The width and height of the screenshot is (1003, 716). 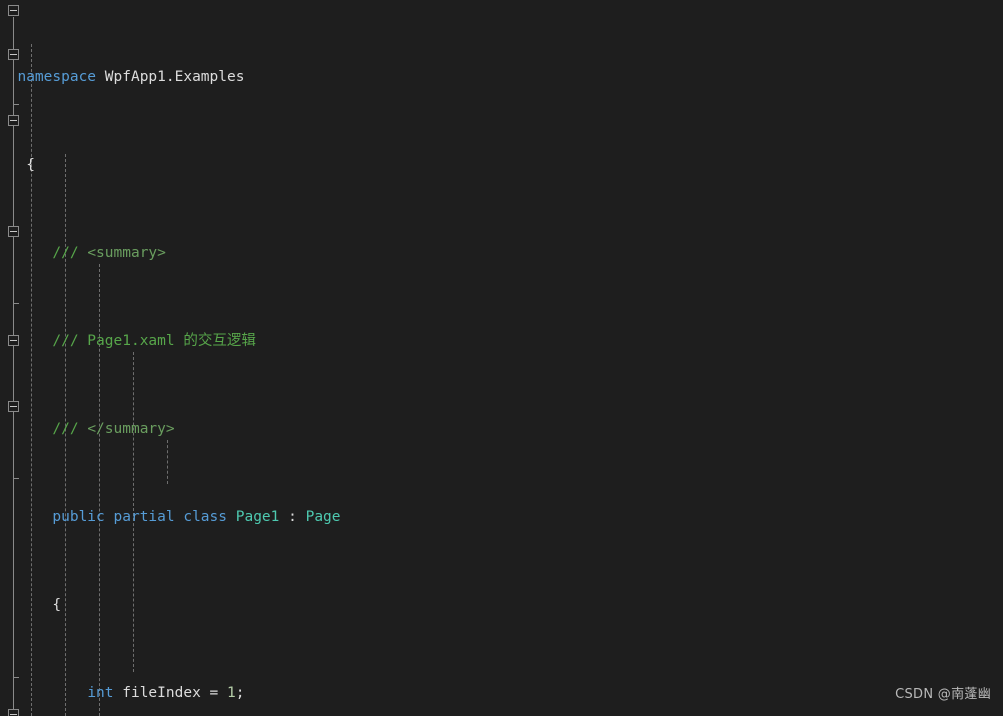 What do you see at coordinates (131, 429) in the screenshot?
I see `token-doc-tag: </summary>` at bounding box center [131, 429].